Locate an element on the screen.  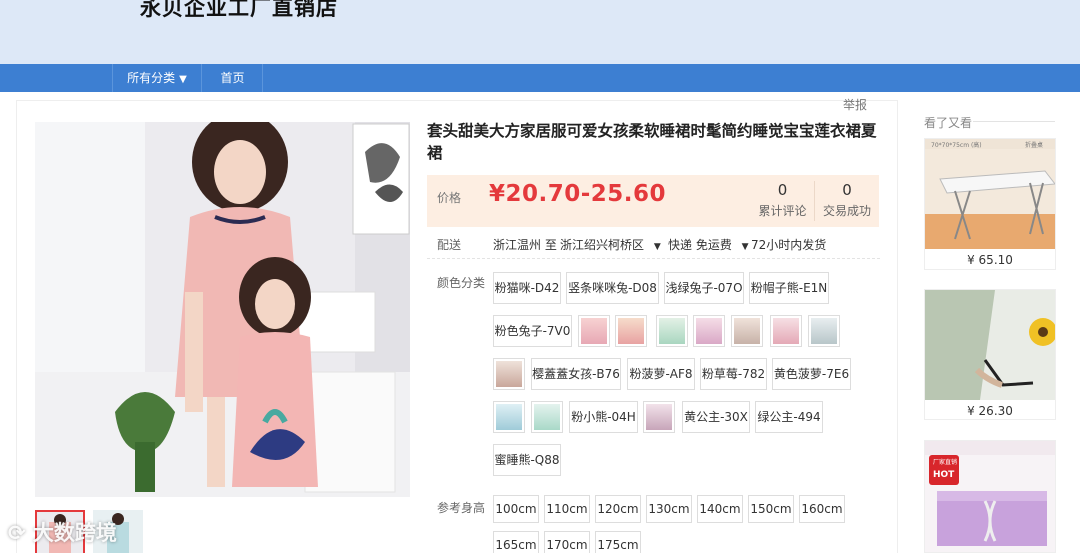
recommended-item-price: ¥ 65.10 is located at coordinates (990, 260).